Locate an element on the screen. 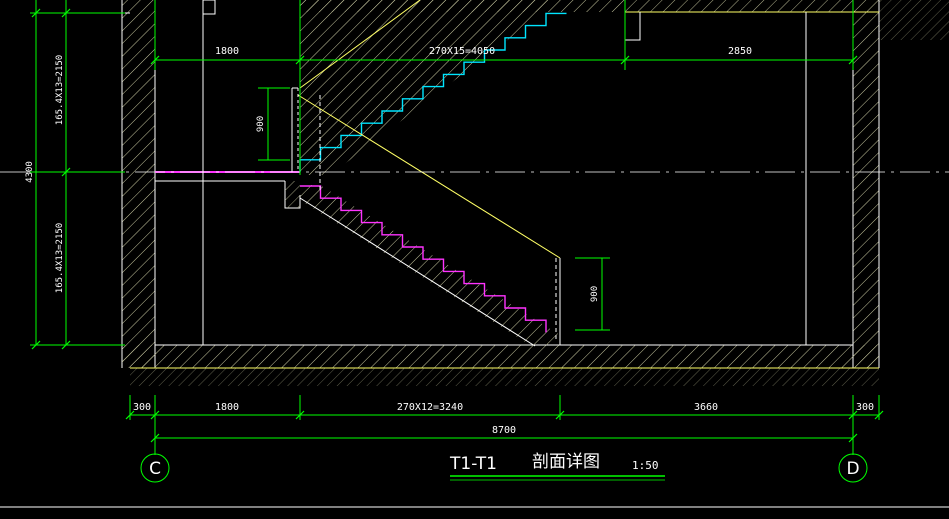 Image resolution: width=949 pixels, height=519 pixels. dim-top-left: 1800 is located at coordinates (227, 51).